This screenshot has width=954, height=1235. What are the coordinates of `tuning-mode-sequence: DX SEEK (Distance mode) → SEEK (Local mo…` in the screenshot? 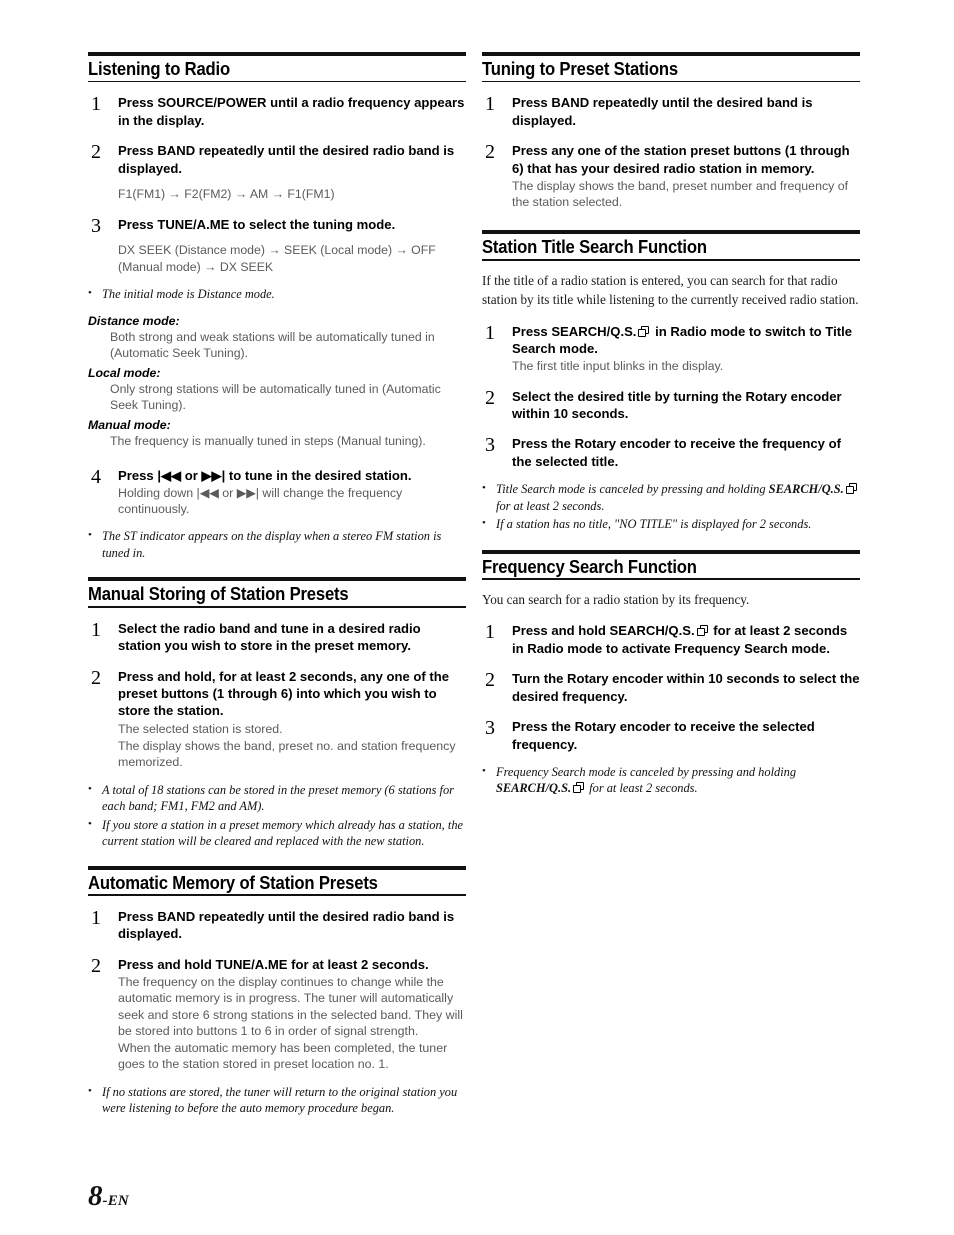 It's located at (277, 258).